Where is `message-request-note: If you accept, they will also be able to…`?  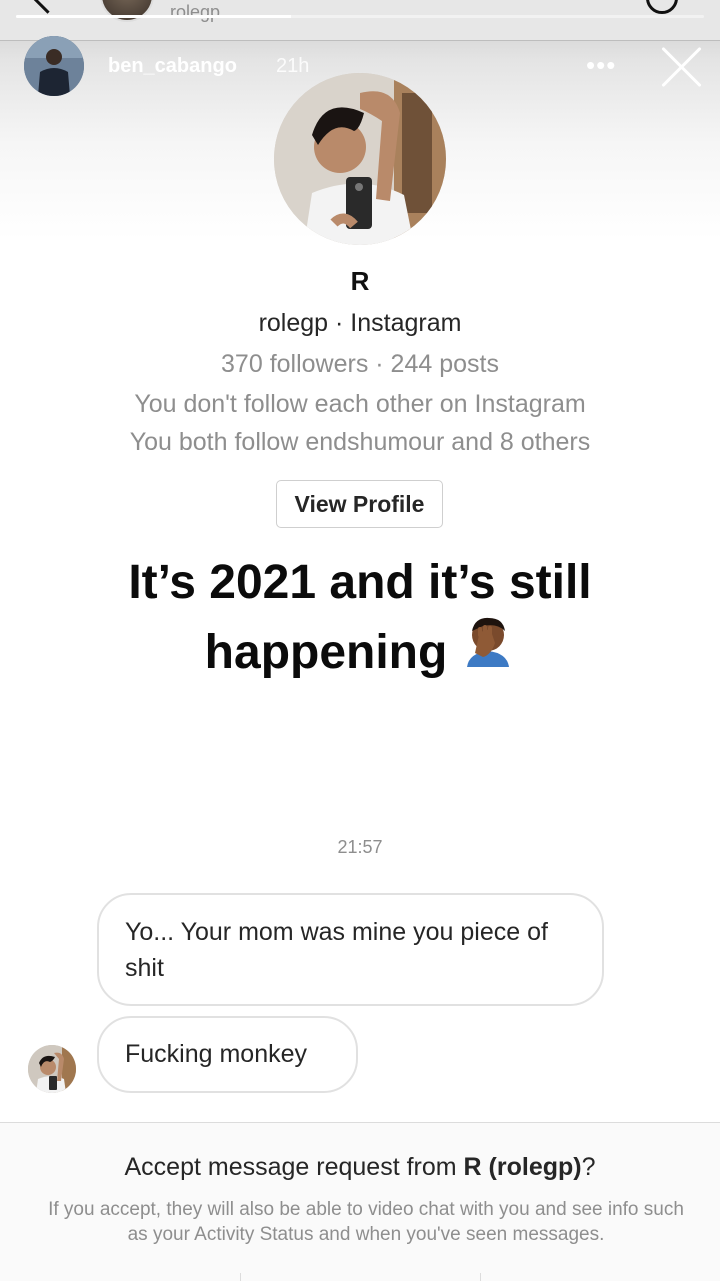
message-request-note: If you accept, they will also be able to… is located at coordinates (366, 1222).